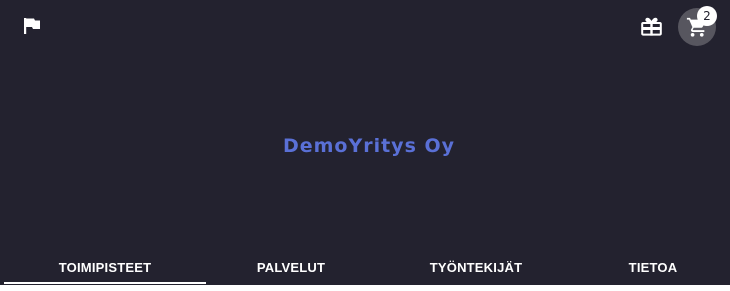  What do you see at coordinates (707, 16) in the screenshot?
I see `cart-count-badge: 2` at bounding box center [707, 16].